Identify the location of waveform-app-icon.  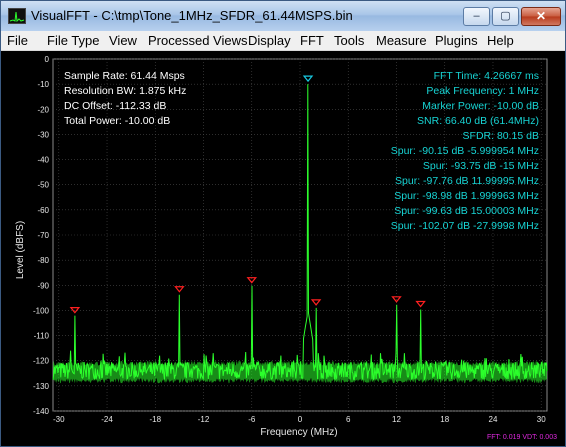
(17, 16).